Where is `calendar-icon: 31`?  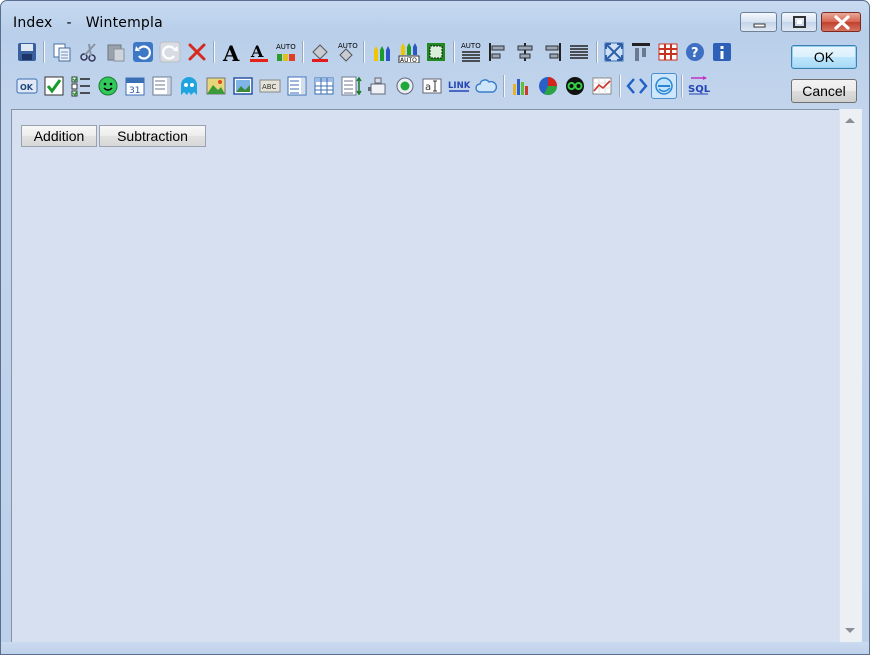 calendar-icon: 31 is located at coordinates (135, 86).